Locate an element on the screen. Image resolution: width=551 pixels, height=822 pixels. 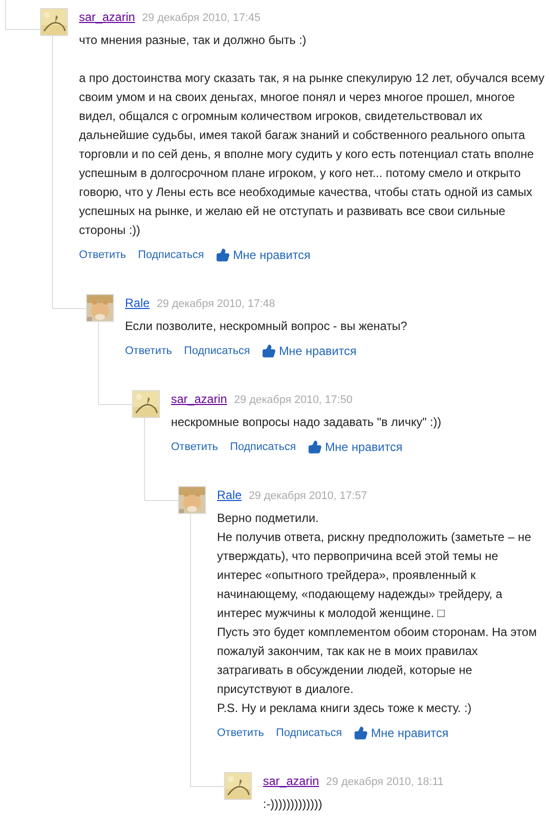
comment-text: Пусть это будет комплементом обоим сторонам. На этом пожалуй закончим, так как не в моих правилах затрагивать в обсуждении людей, которые не присутствуют в диалоге. is located at coordinates (377, 661).